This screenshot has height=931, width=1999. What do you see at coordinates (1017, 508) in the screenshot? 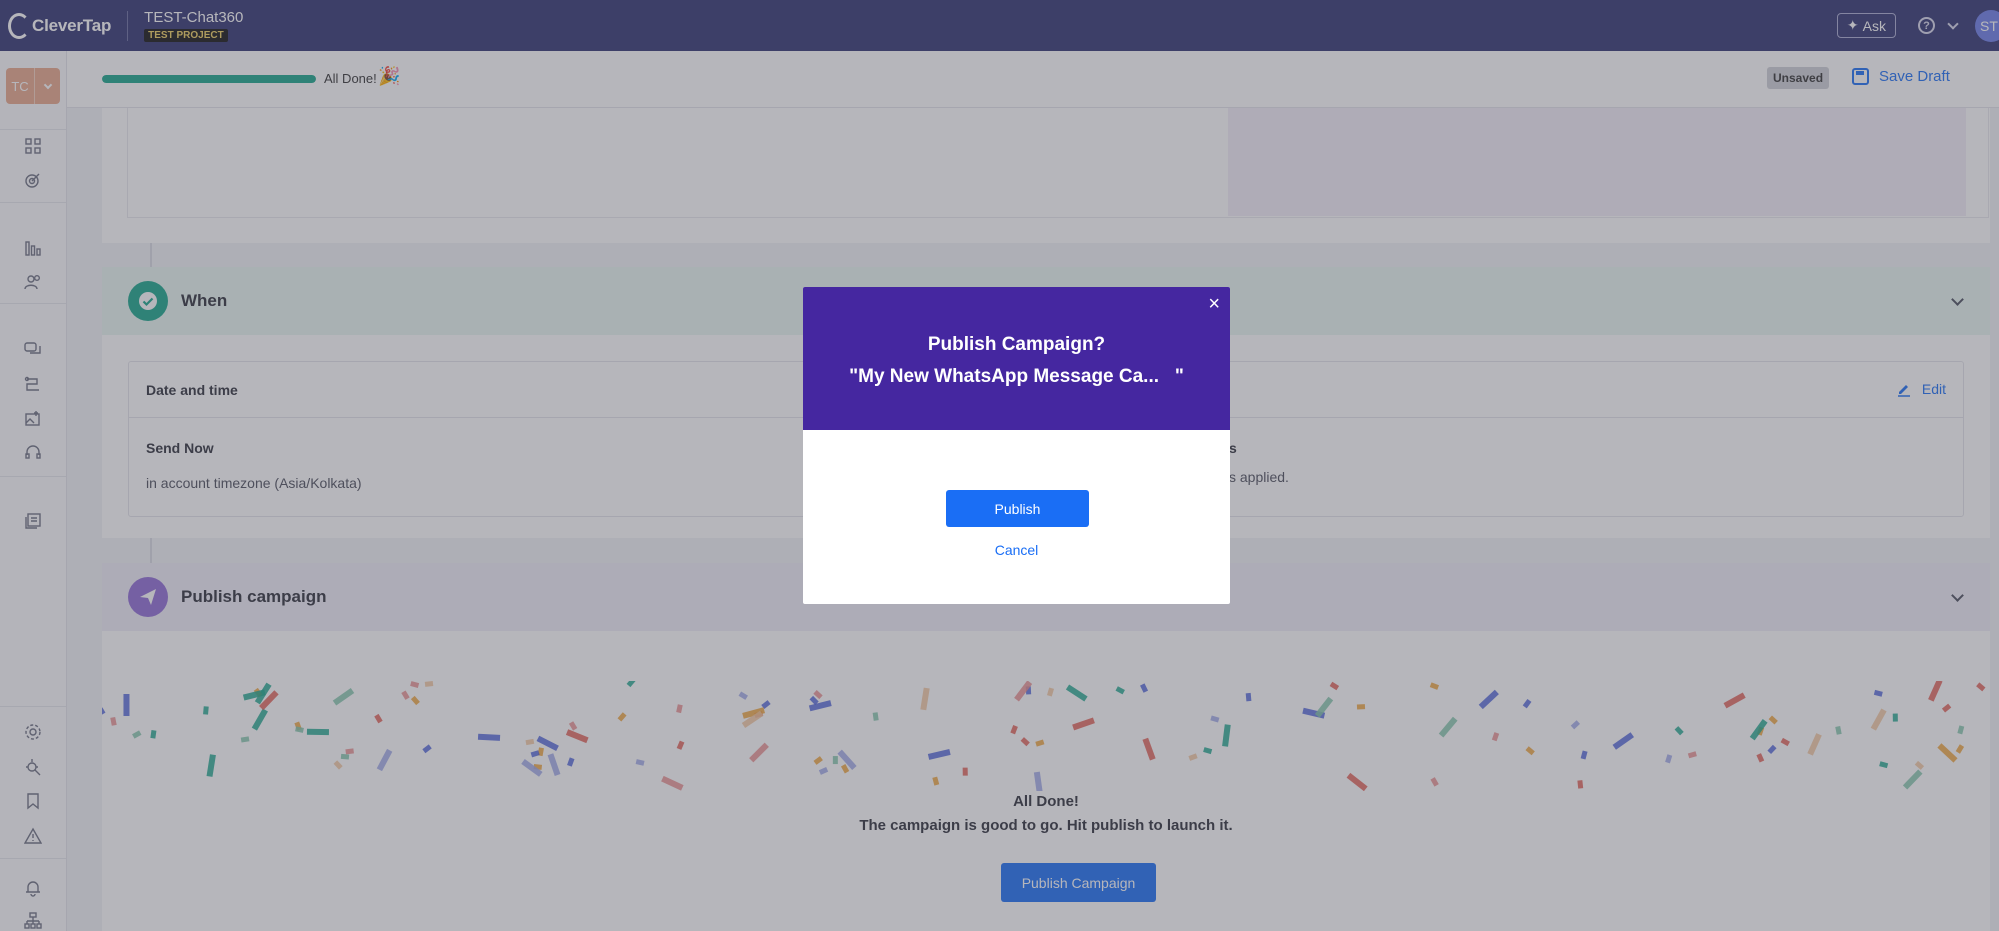
I see `publish-button: Publish` at bounding box center [1017, 508].